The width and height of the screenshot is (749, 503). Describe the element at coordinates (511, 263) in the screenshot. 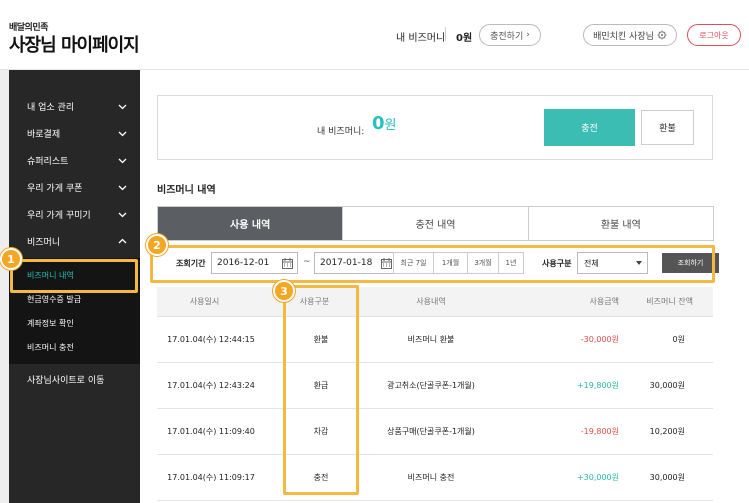

I see `period-1year-button: 1년` at that location.